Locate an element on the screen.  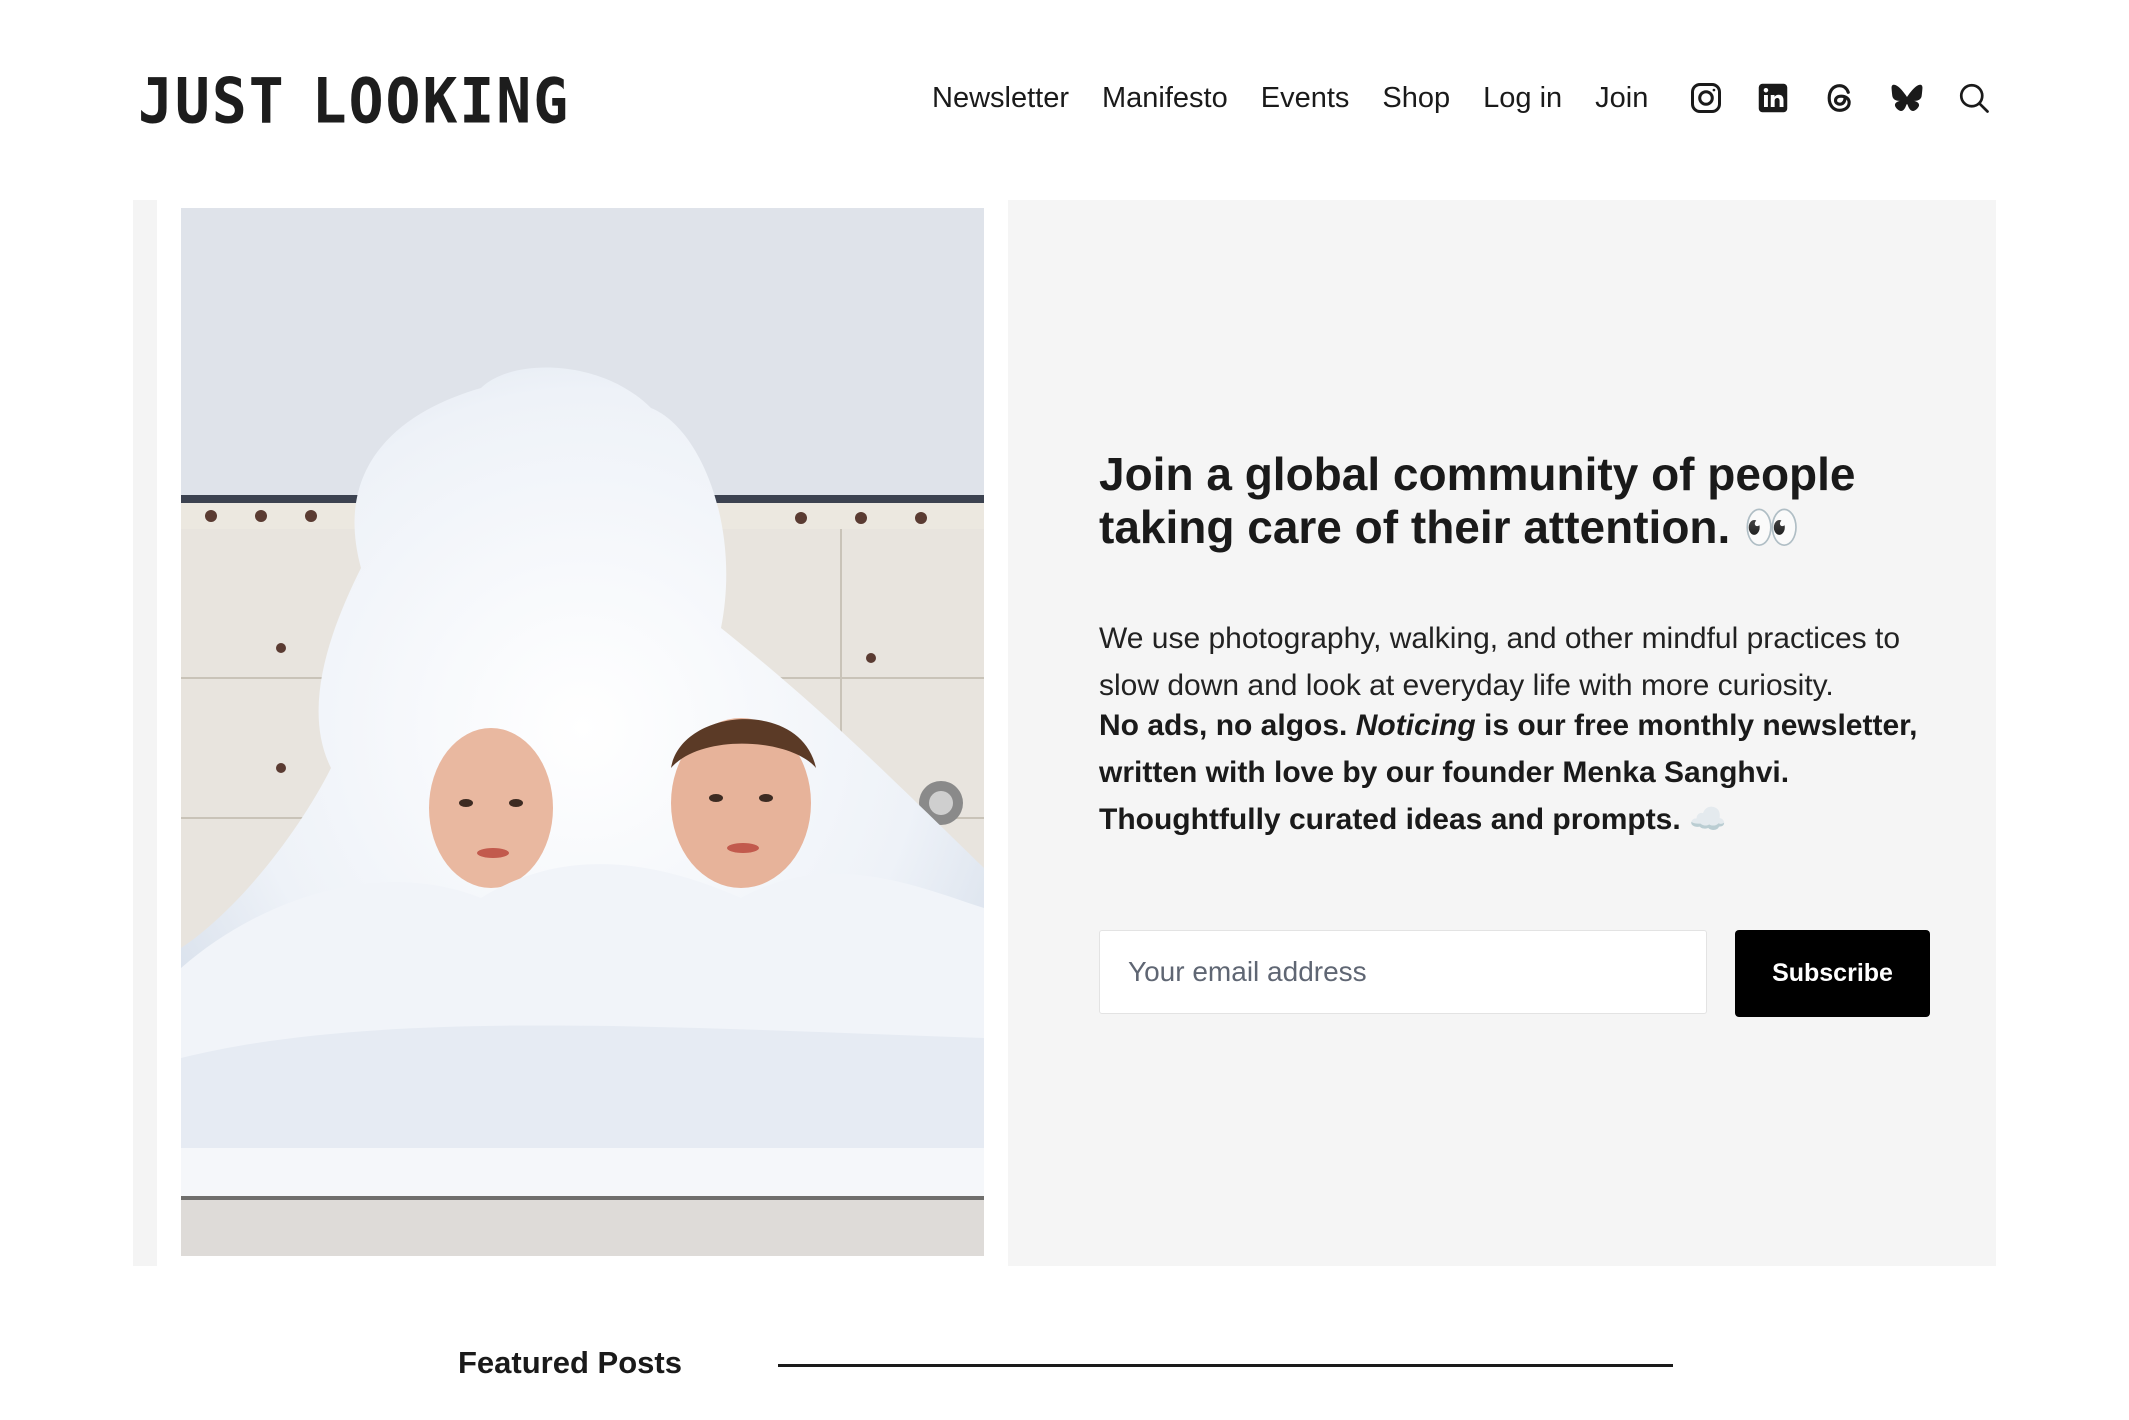
newsletter-name: Noticing is located at coordinates (1415, 725).